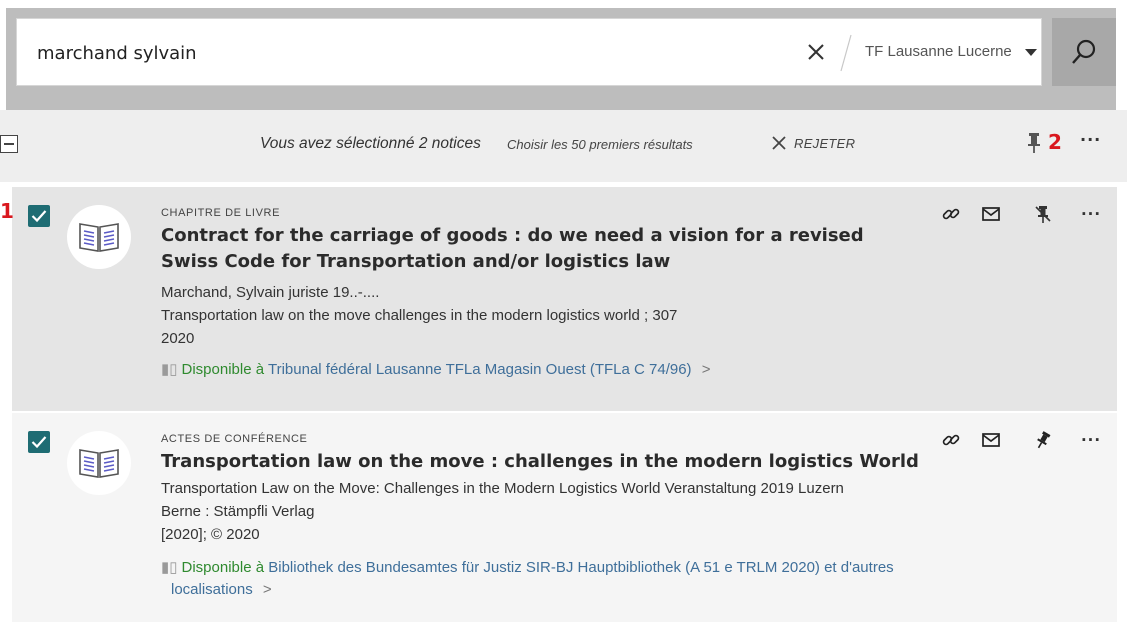 Image resolution: width=1127 pixels, height=622 pixels. I want to click on annotation-number: 1, so click(7, 211).